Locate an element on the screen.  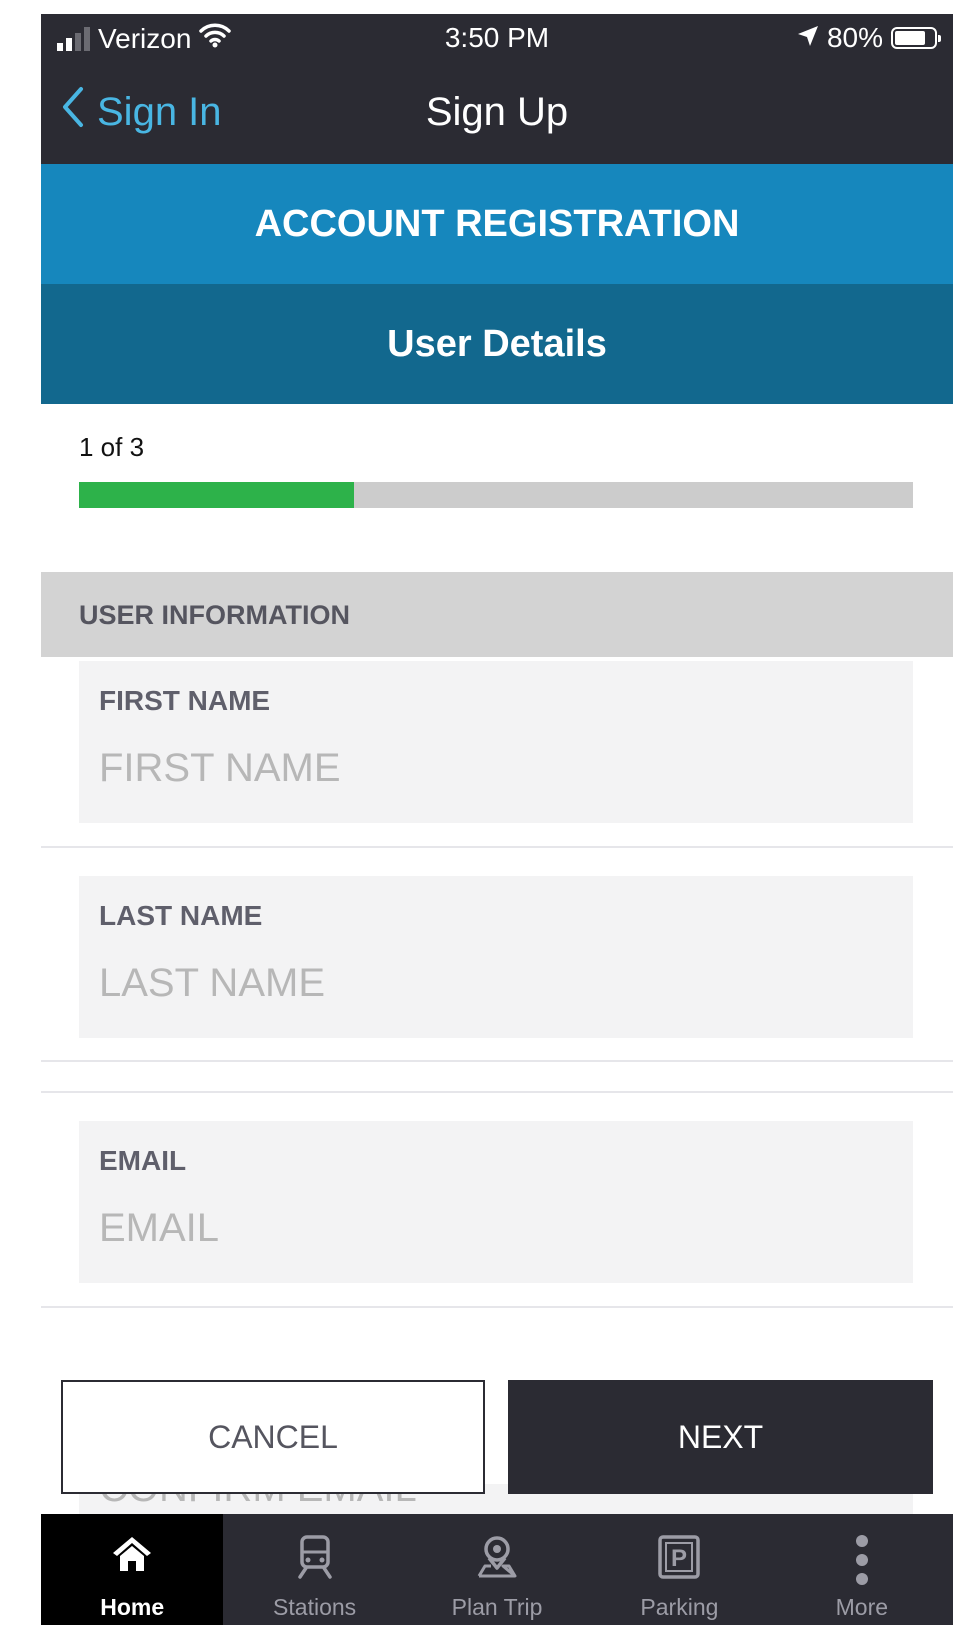
next-button-label: NEXT is located at coordinates (720, 1436).